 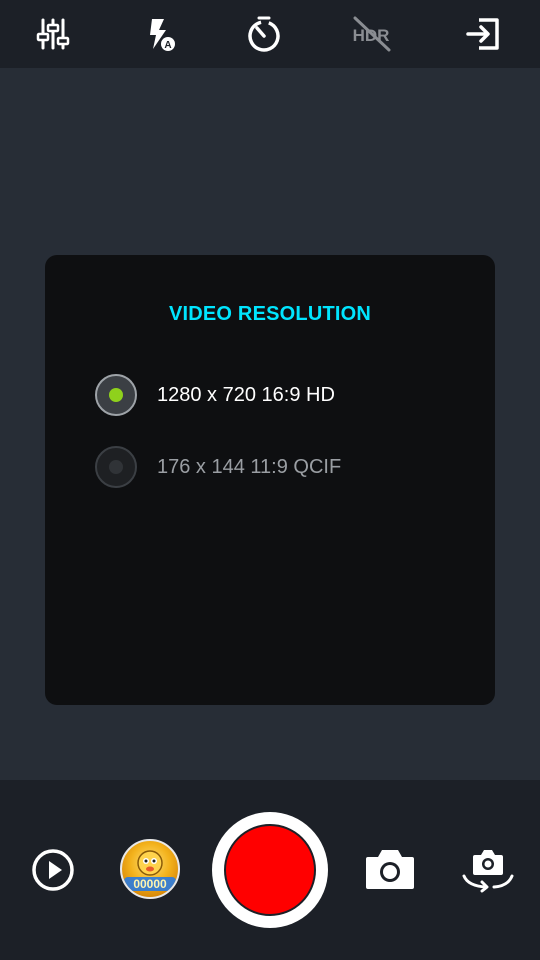 What do you see at coordinates (488, 870) in the screenshot?
I see `switch-camera-icon` at bounding box center [488, 870].